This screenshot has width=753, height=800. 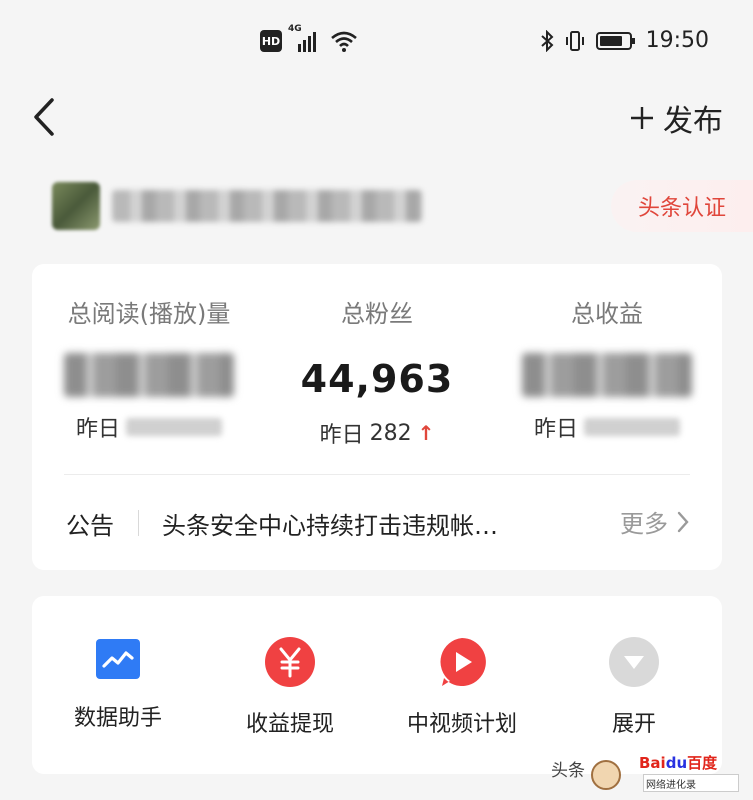 I want to click on notice-more-button: 更多, so click(x=655, y=521).